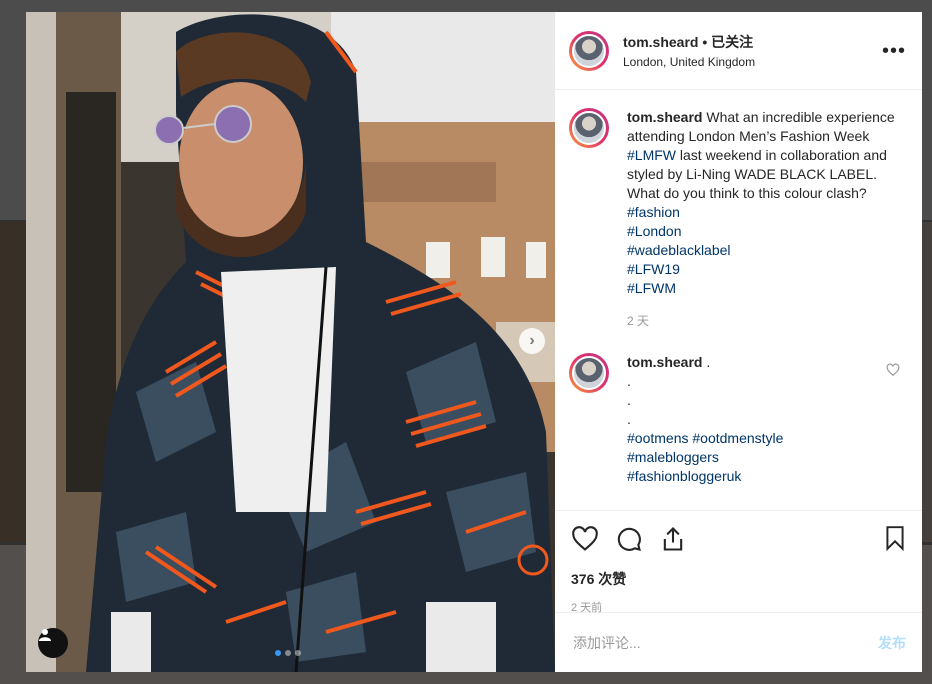 The width and height of the screenshot is (932, 684). I want to click on carousel-indicator, so click(288, 653).